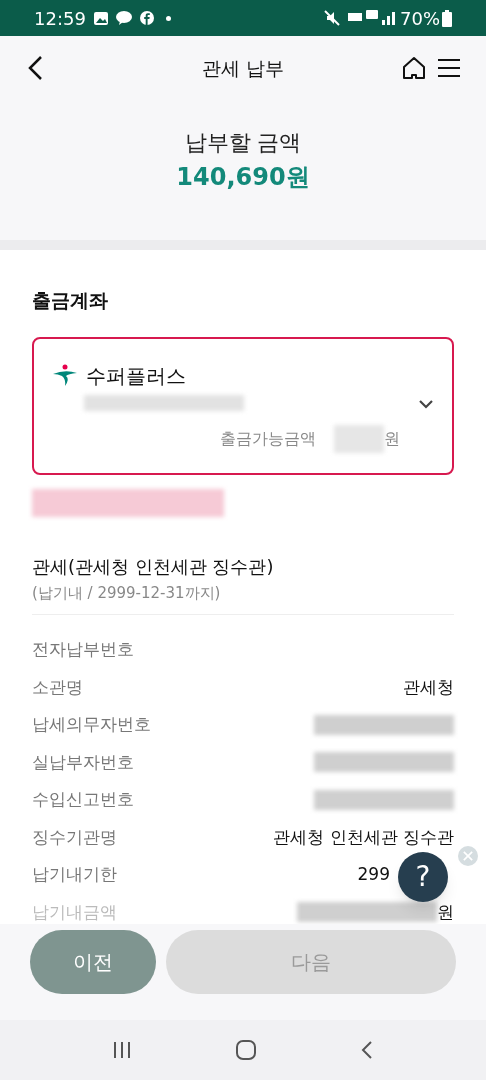  What do you see at coordinates (243, 177) in the screenshot?
I see `amount-value: 140,690원` at bounding box center [243, 177].